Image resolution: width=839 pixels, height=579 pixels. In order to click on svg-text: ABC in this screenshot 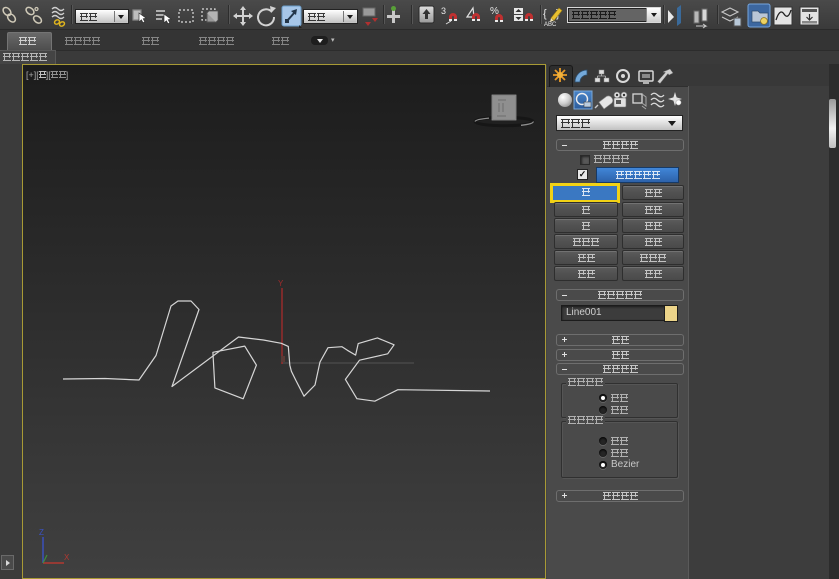, I will do `click(550, 25)`.